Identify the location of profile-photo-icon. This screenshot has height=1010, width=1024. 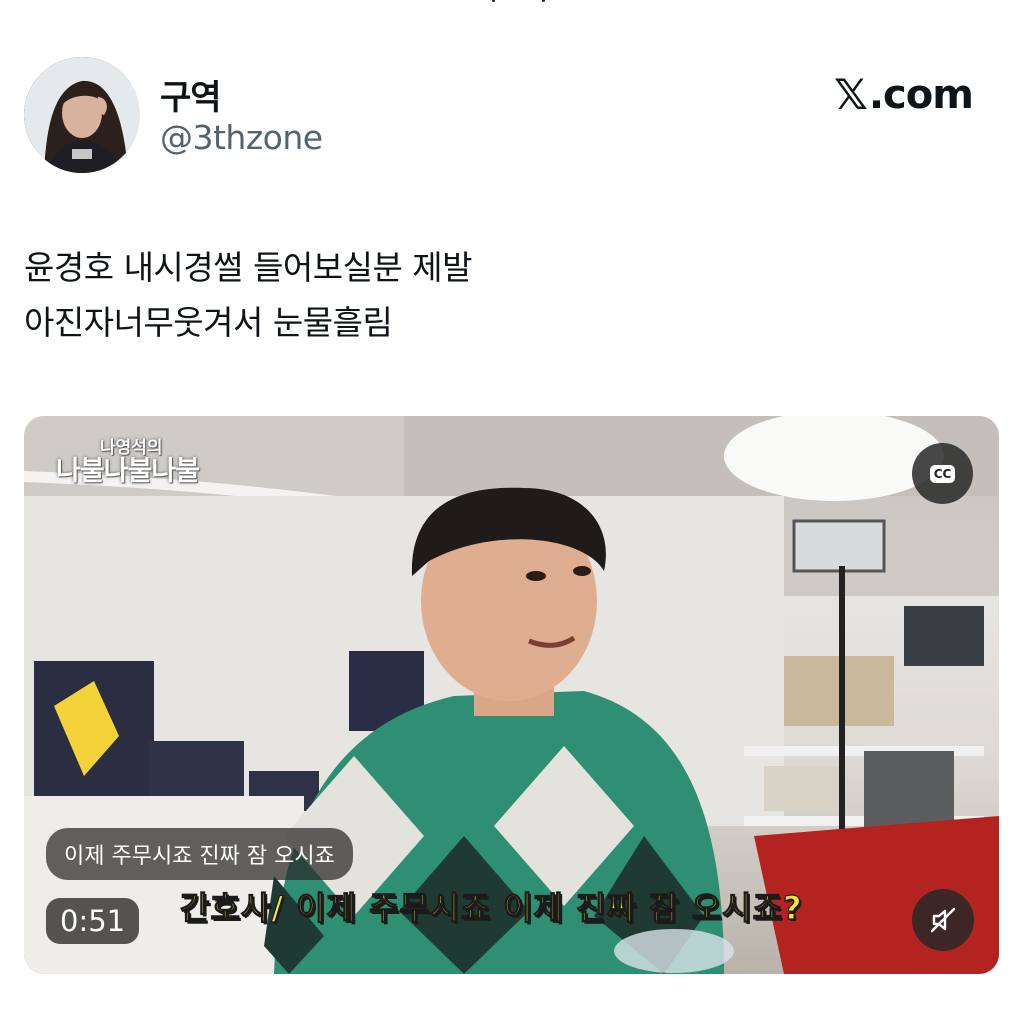
(82, 115).